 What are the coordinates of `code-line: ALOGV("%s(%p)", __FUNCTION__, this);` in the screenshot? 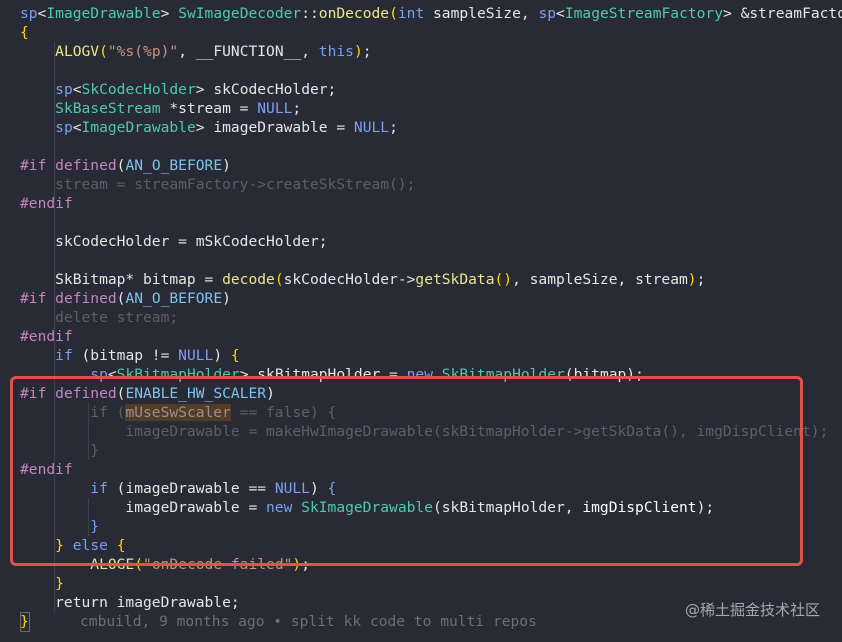 It's located at (431, 51).